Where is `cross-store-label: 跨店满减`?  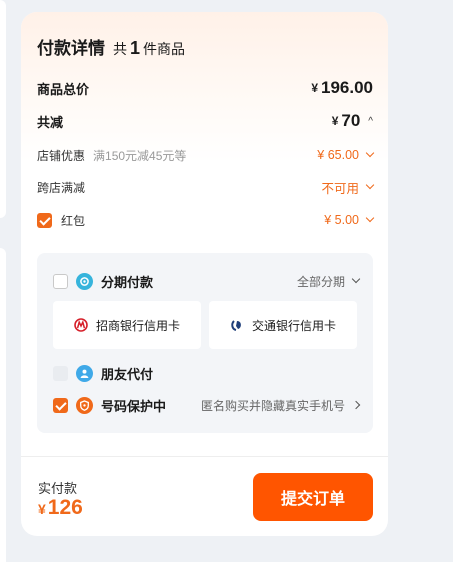 cross-store-label: 跨店满减 is located at coordinates (61, 187).